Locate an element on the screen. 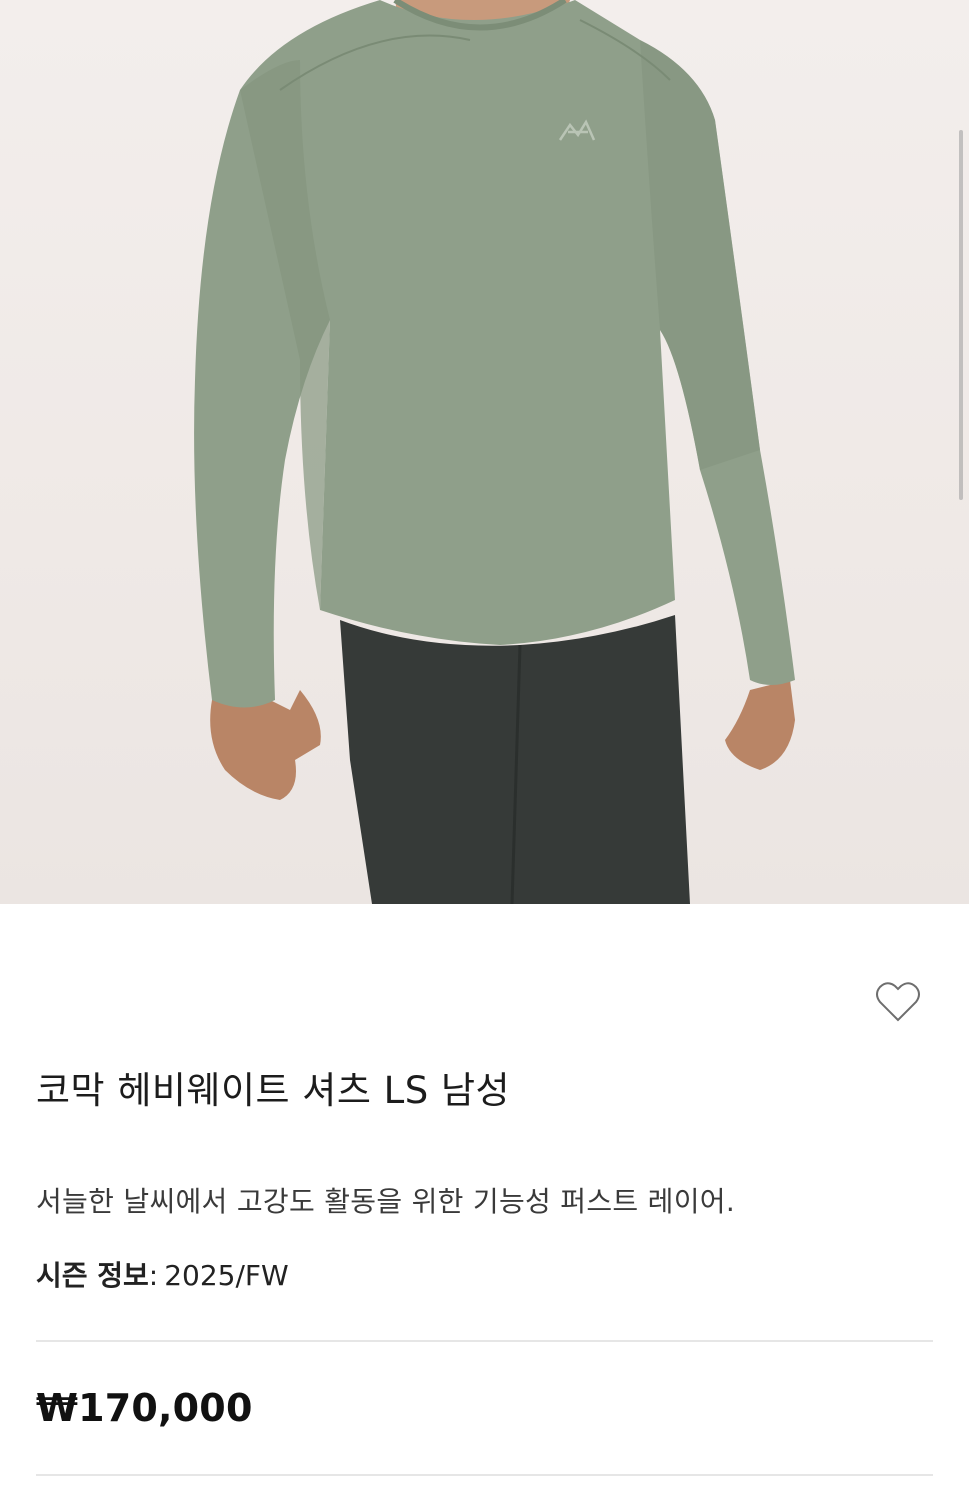 This screenshot has width=969, height=1500. divider-top is located at coordinates (484, 1341).